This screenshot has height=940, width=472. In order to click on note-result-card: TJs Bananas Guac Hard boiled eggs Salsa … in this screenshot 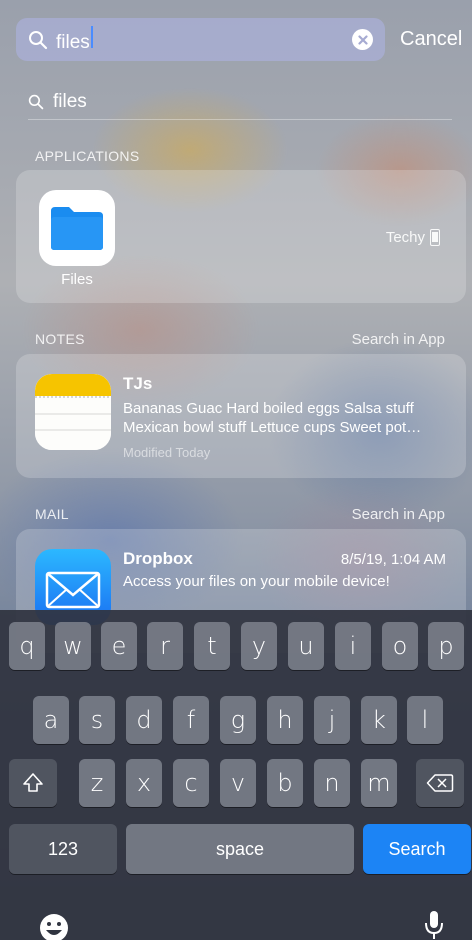, I will do `click(241, 416)`.